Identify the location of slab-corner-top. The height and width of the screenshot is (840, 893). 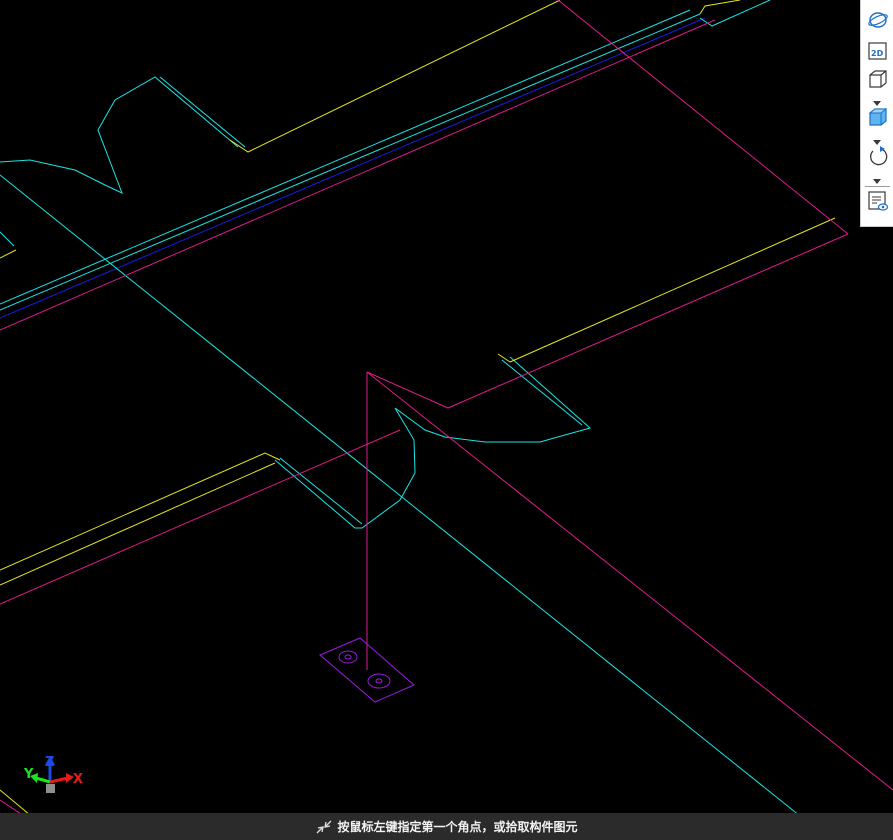
(720, 7).